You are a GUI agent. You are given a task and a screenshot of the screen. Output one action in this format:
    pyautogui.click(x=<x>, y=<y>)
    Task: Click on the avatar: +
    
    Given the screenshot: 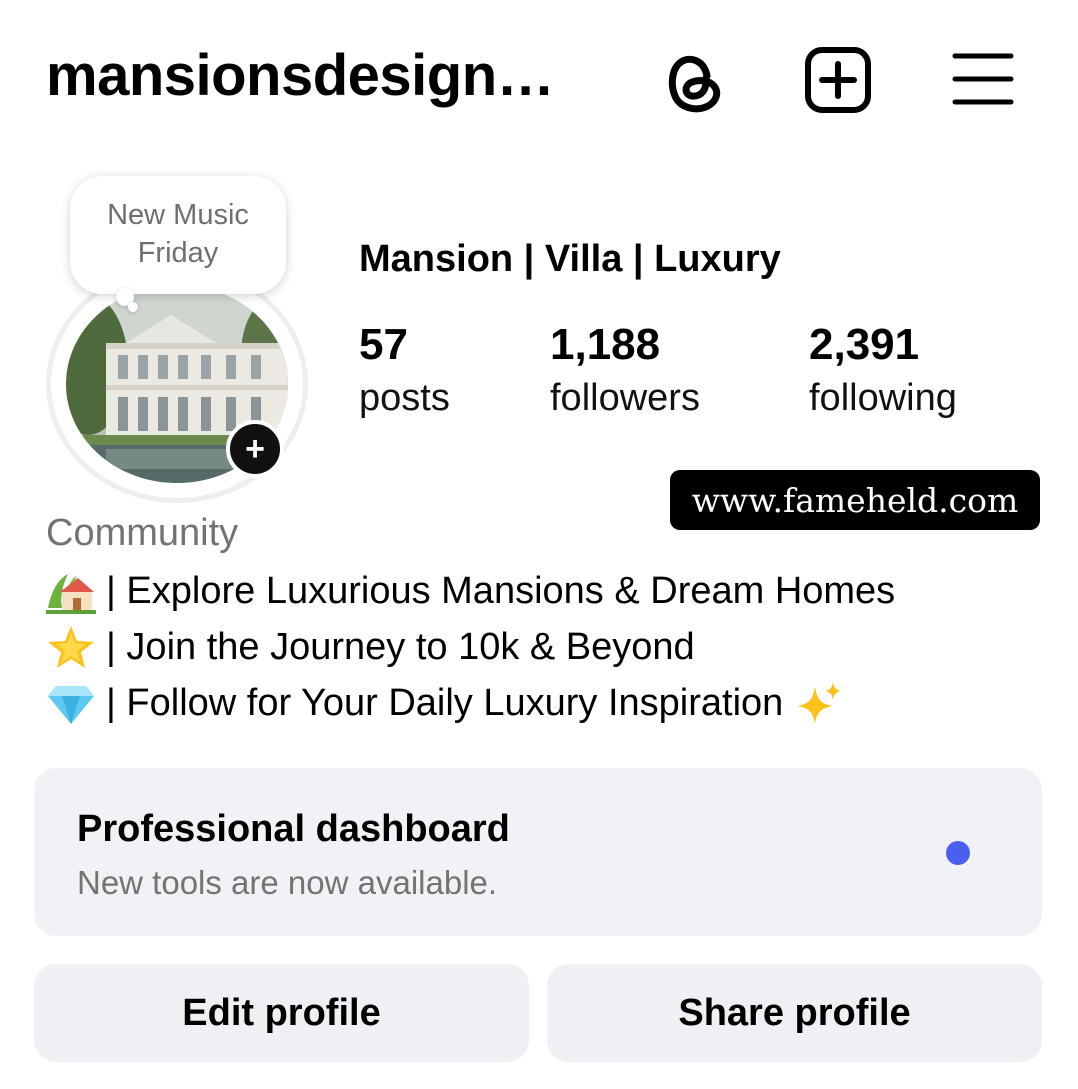 What is the action you would take?
    pyautogui.click(x=178, y=385)
    